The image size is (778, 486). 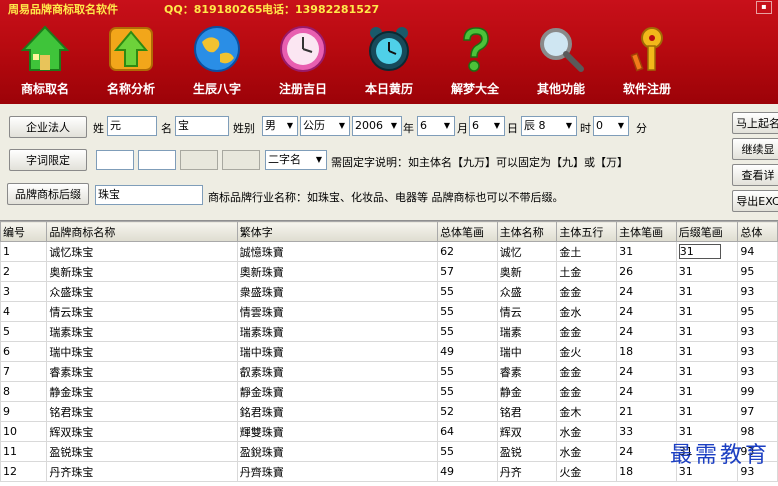 What do you see at coordinates (377, 126) in the screenshot?
I see `year-select: 2006 ▼` at bounding box center [377, 126].